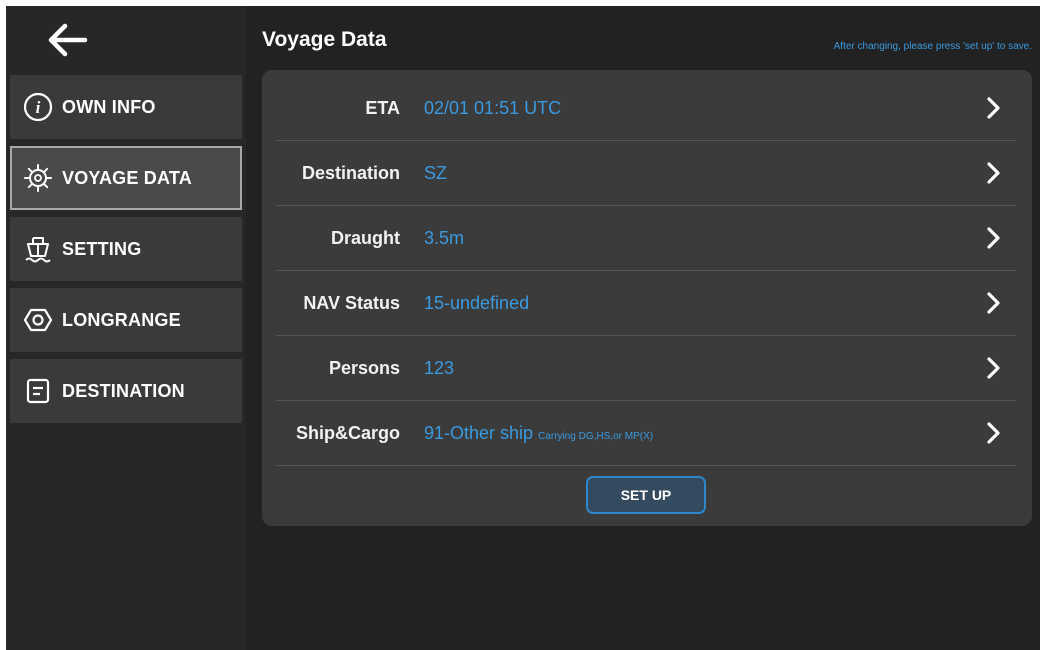 This screenshot has height=650, width=1040. I want to click on field-label: NAV Status, so click(351, 302).